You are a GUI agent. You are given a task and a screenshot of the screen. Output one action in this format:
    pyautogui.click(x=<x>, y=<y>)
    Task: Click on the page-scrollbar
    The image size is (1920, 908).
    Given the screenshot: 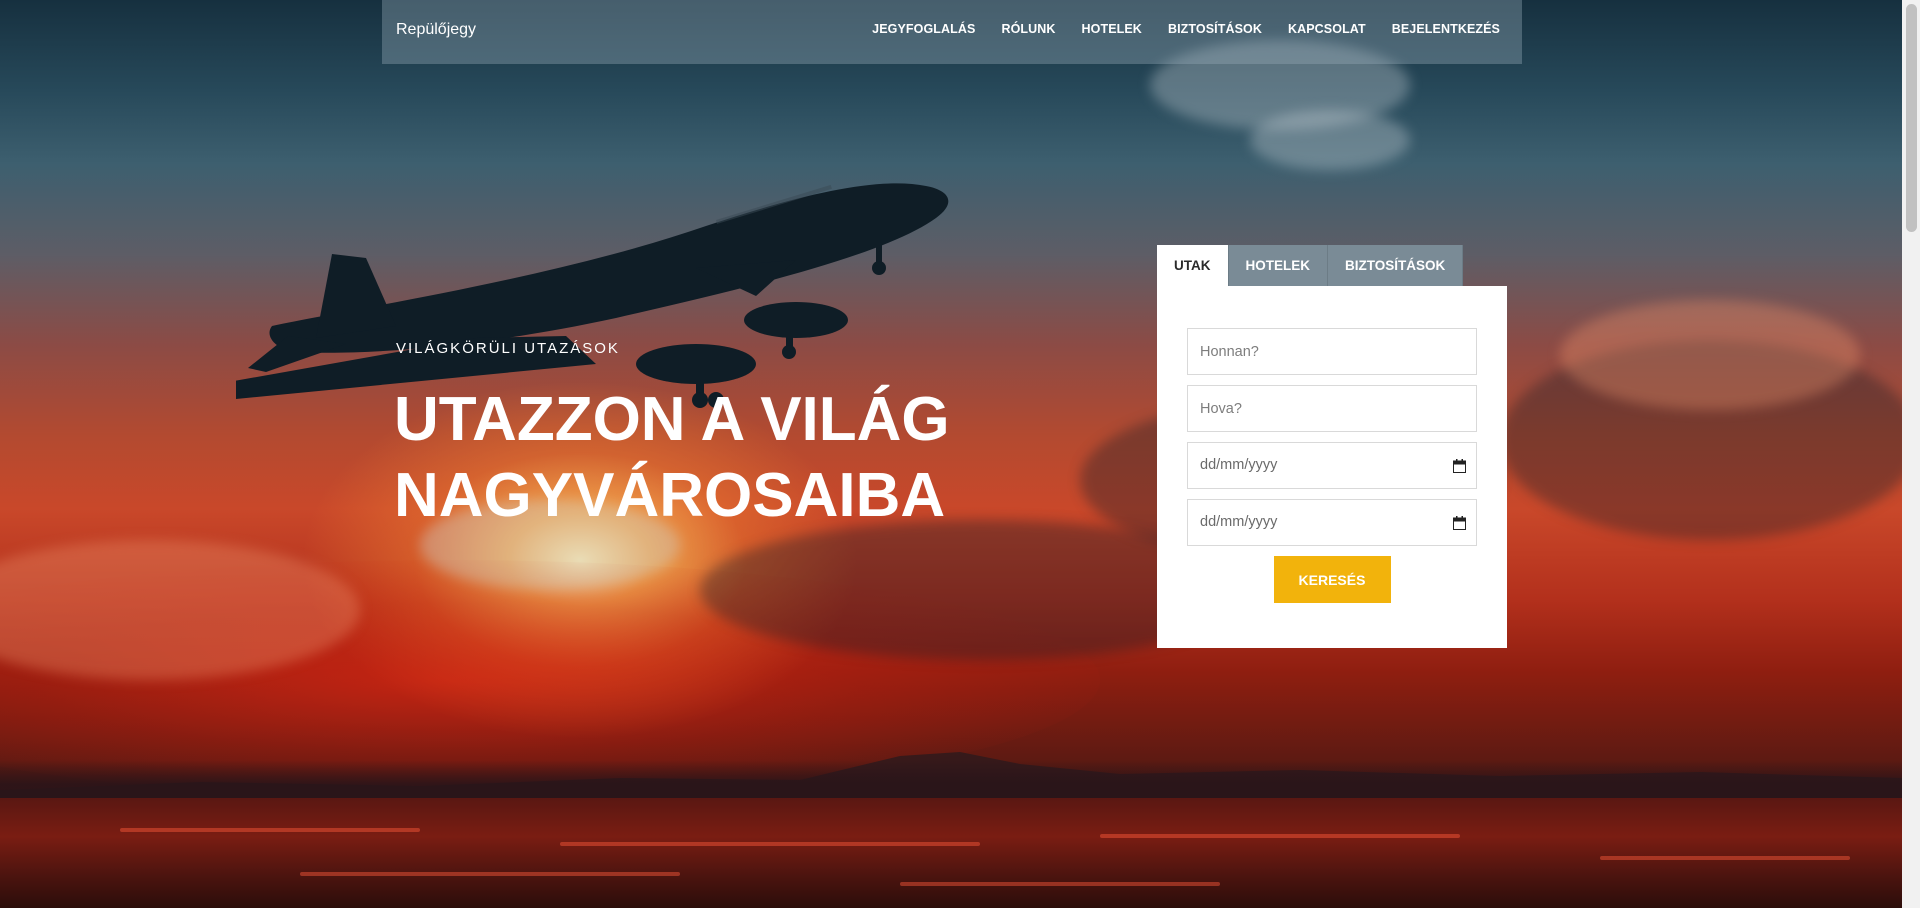 What is the action you would take?
    pyautogui.click(x=1911, y=454)
    